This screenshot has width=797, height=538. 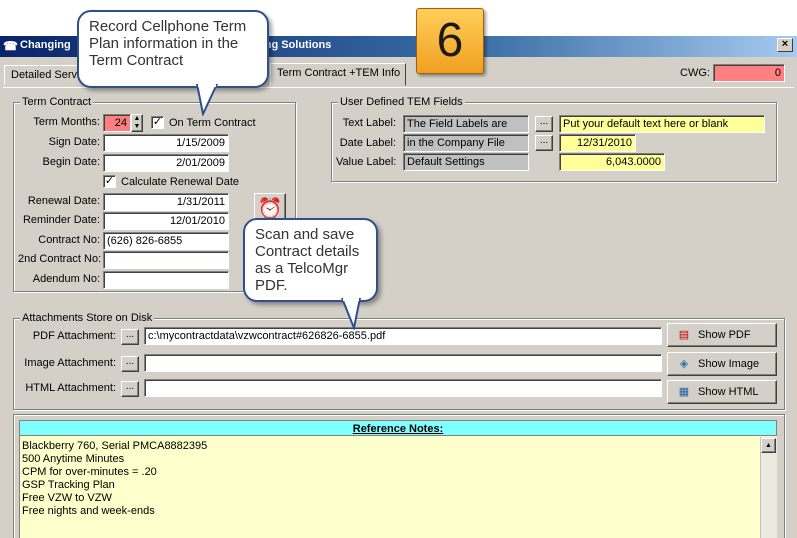 What do you see at coordinates (166, 202) in the screenshot?
I see `renewal-date-field: 1/31/2011` at bounding box center [166, 202].